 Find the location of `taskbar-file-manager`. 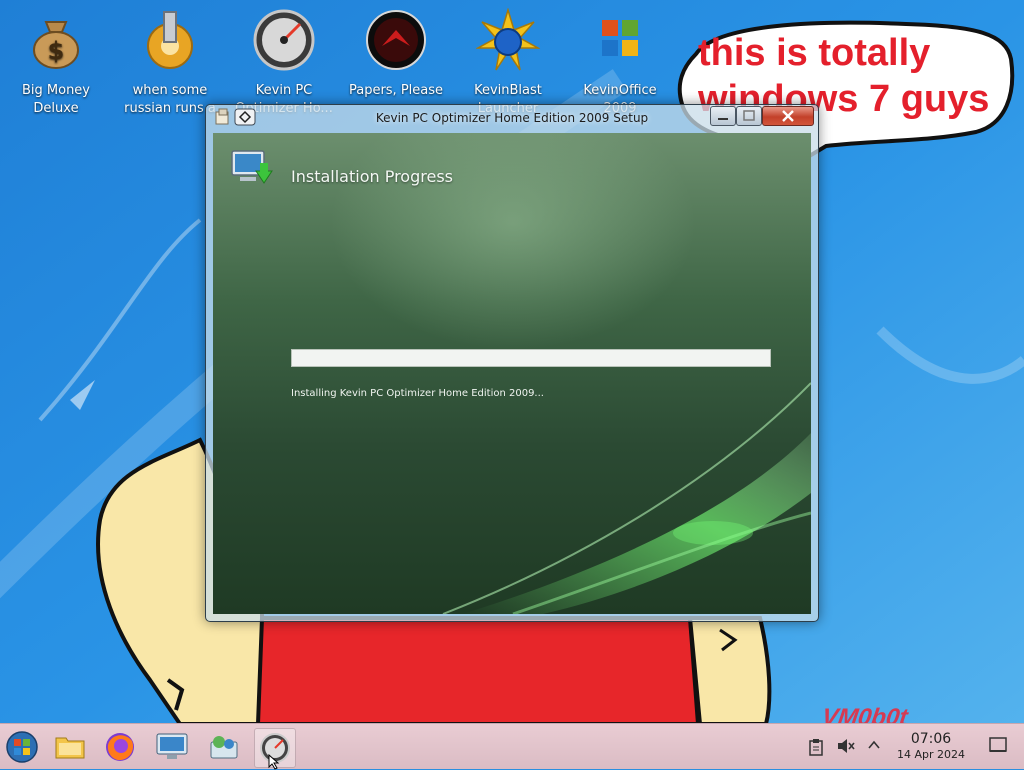

taskbar-file-manager is located at coordinates (70, 747).